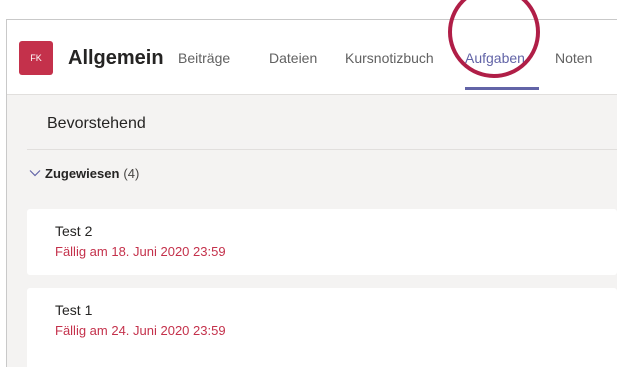 The width and height of the screenshot is (617, 367). I want to click on group-count: (4), so click(131, 173).